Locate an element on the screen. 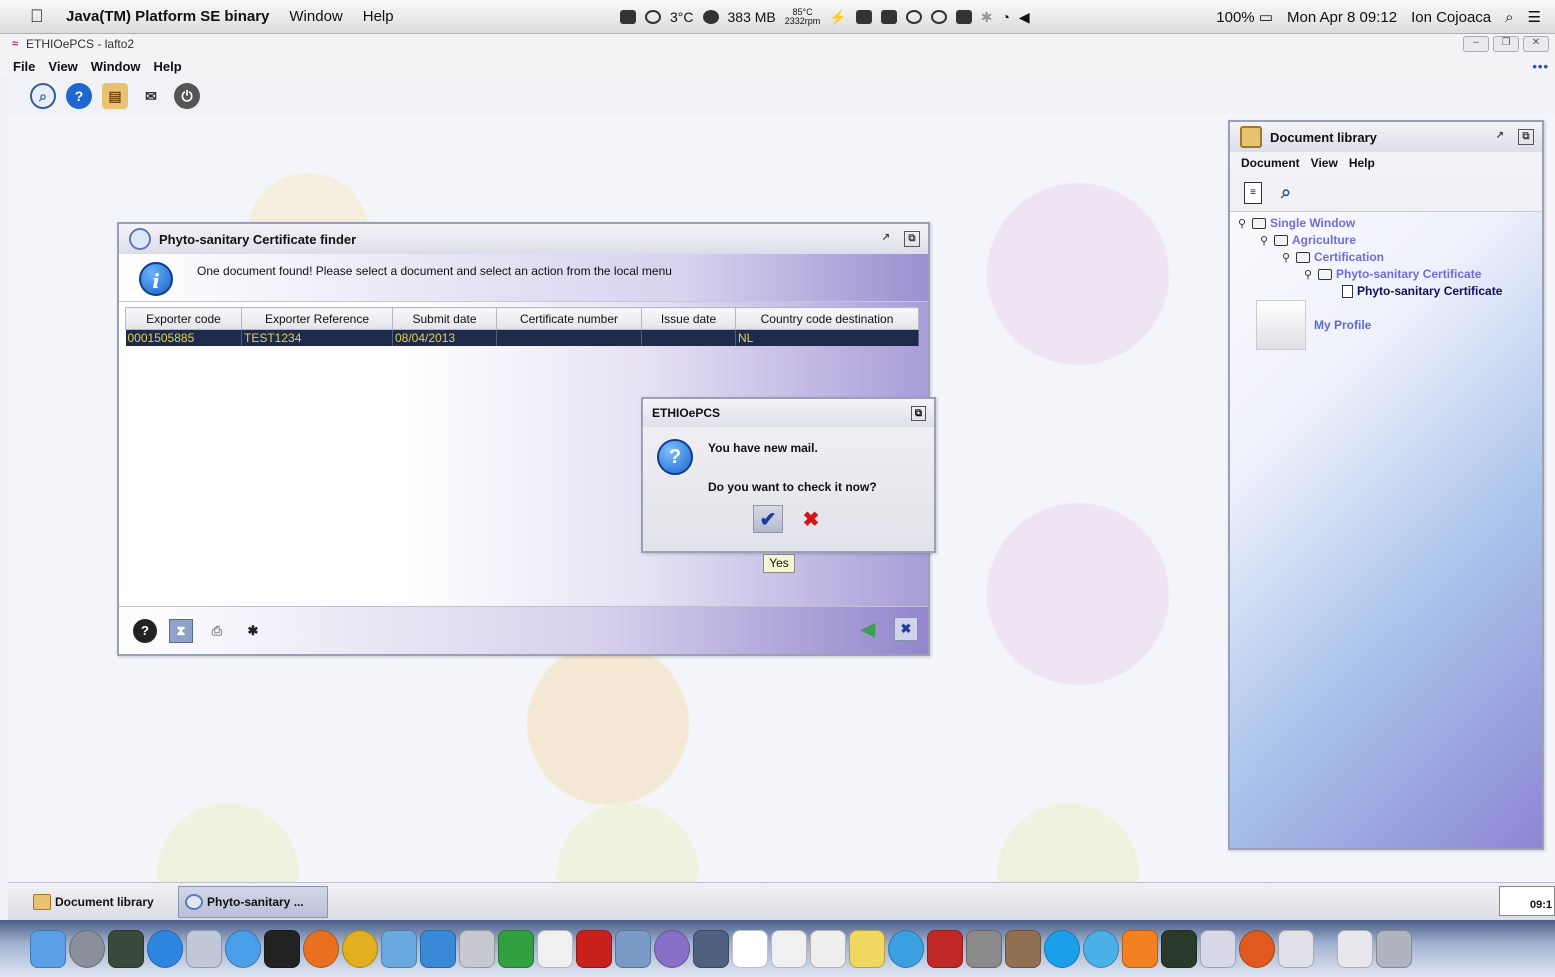  network-activity-icon is located at coordinates (863, 17).